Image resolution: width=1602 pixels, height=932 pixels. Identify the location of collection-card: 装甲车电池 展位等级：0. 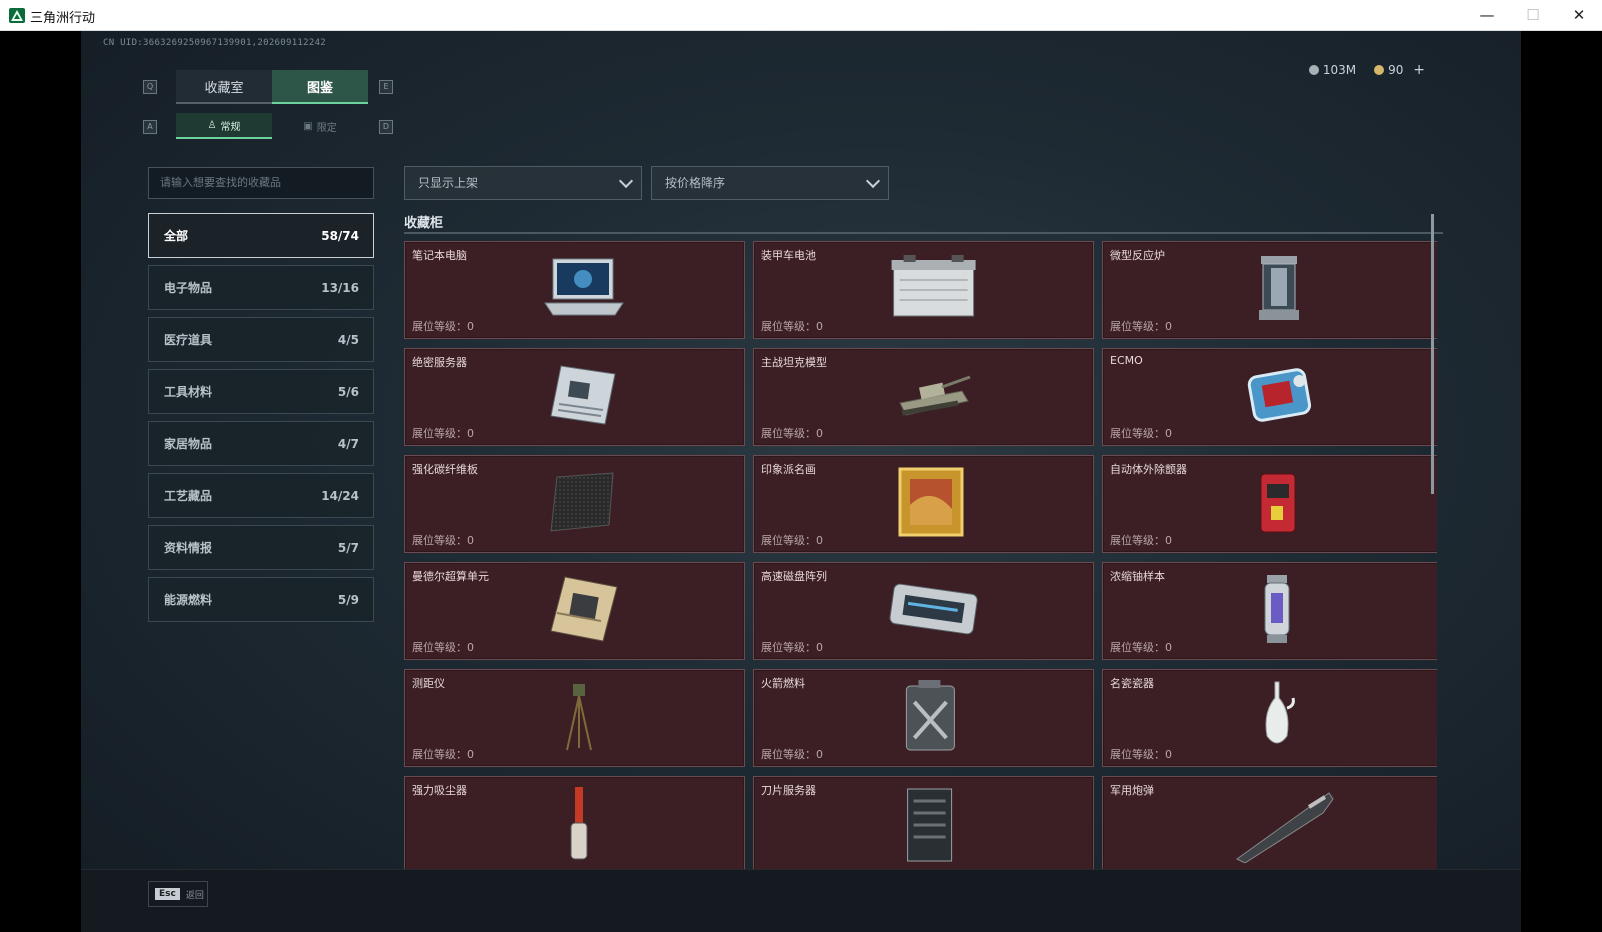
(923, 290).